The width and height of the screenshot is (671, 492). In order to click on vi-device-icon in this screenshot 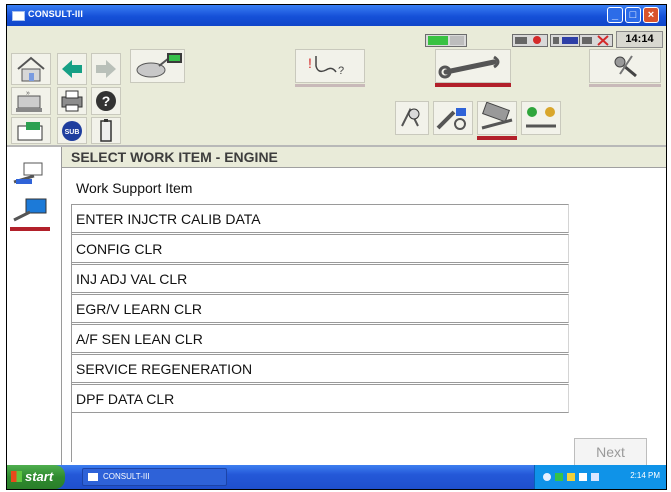, I will do `click(30, 210)`.